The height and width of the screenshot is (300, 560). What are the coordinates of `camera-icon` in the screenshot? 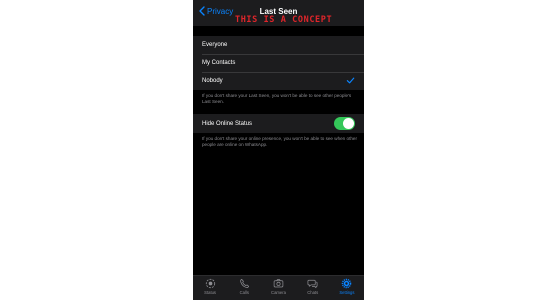 It's located at (278, 283).